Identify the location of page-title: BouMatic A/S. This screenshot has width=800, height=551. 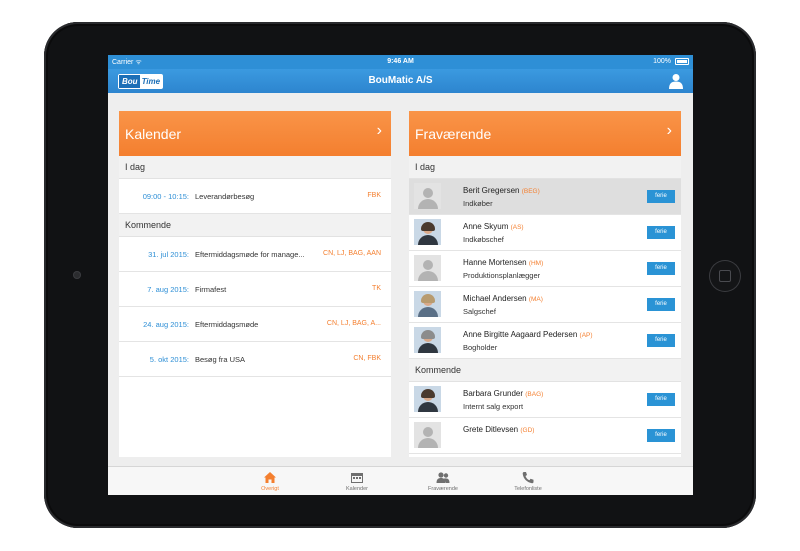
(400, 80).